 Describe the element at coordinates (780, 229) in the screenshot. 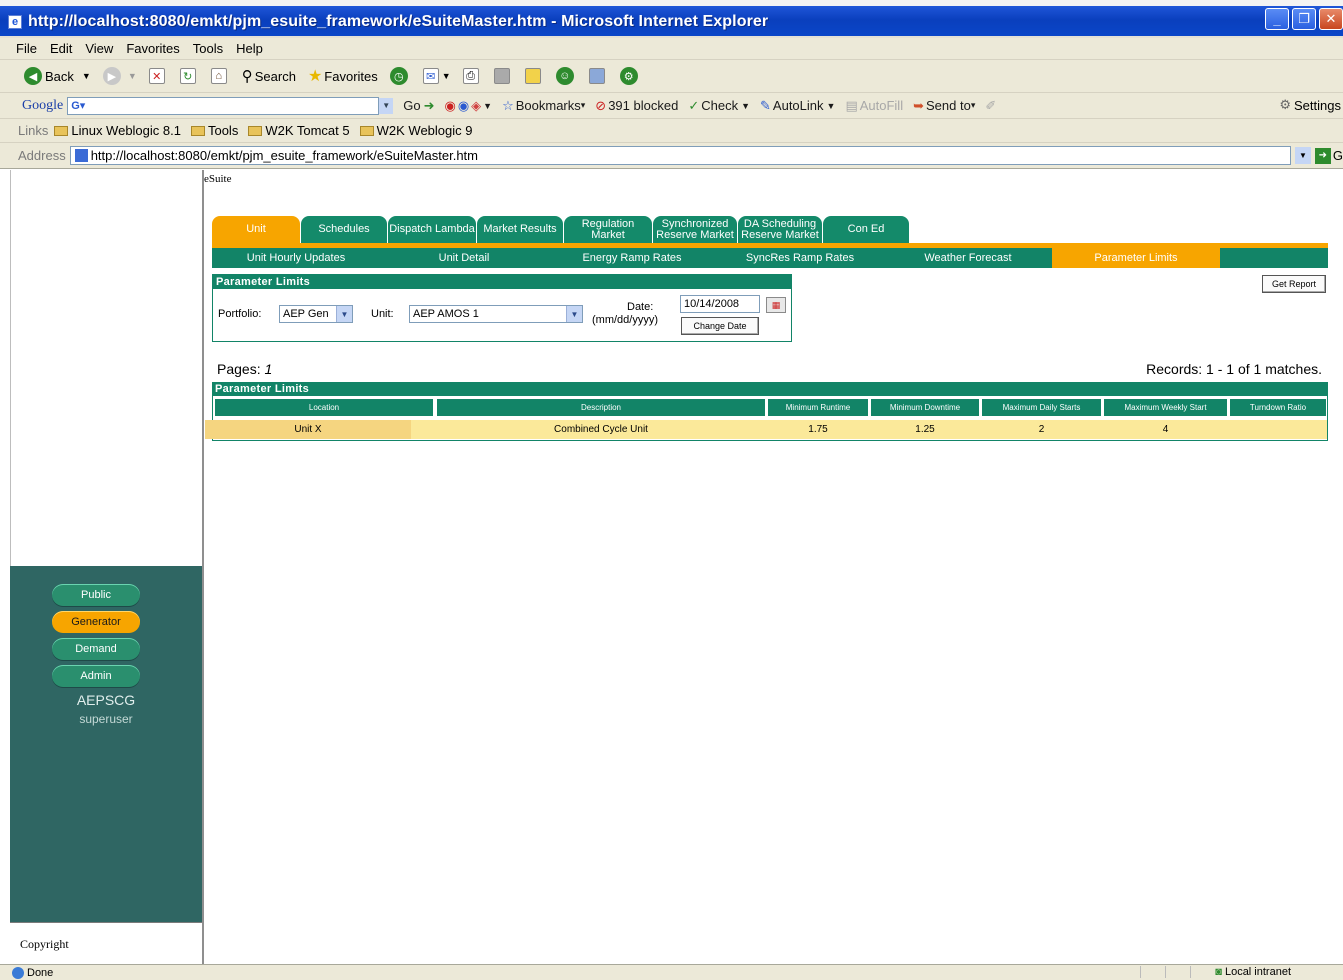

I see `tab-da-scheduling-reserve-market: DA Scheduling Reserve Market` at that location.